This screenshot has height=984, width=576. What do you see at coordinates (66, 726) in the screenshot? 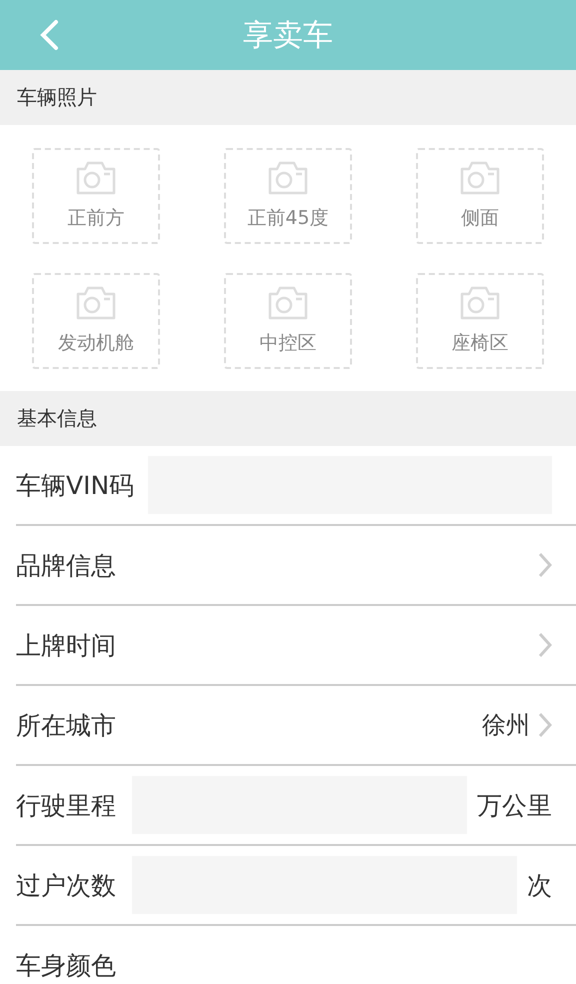
I see `field-label: 所在城市` at bounding box center [66, 726].